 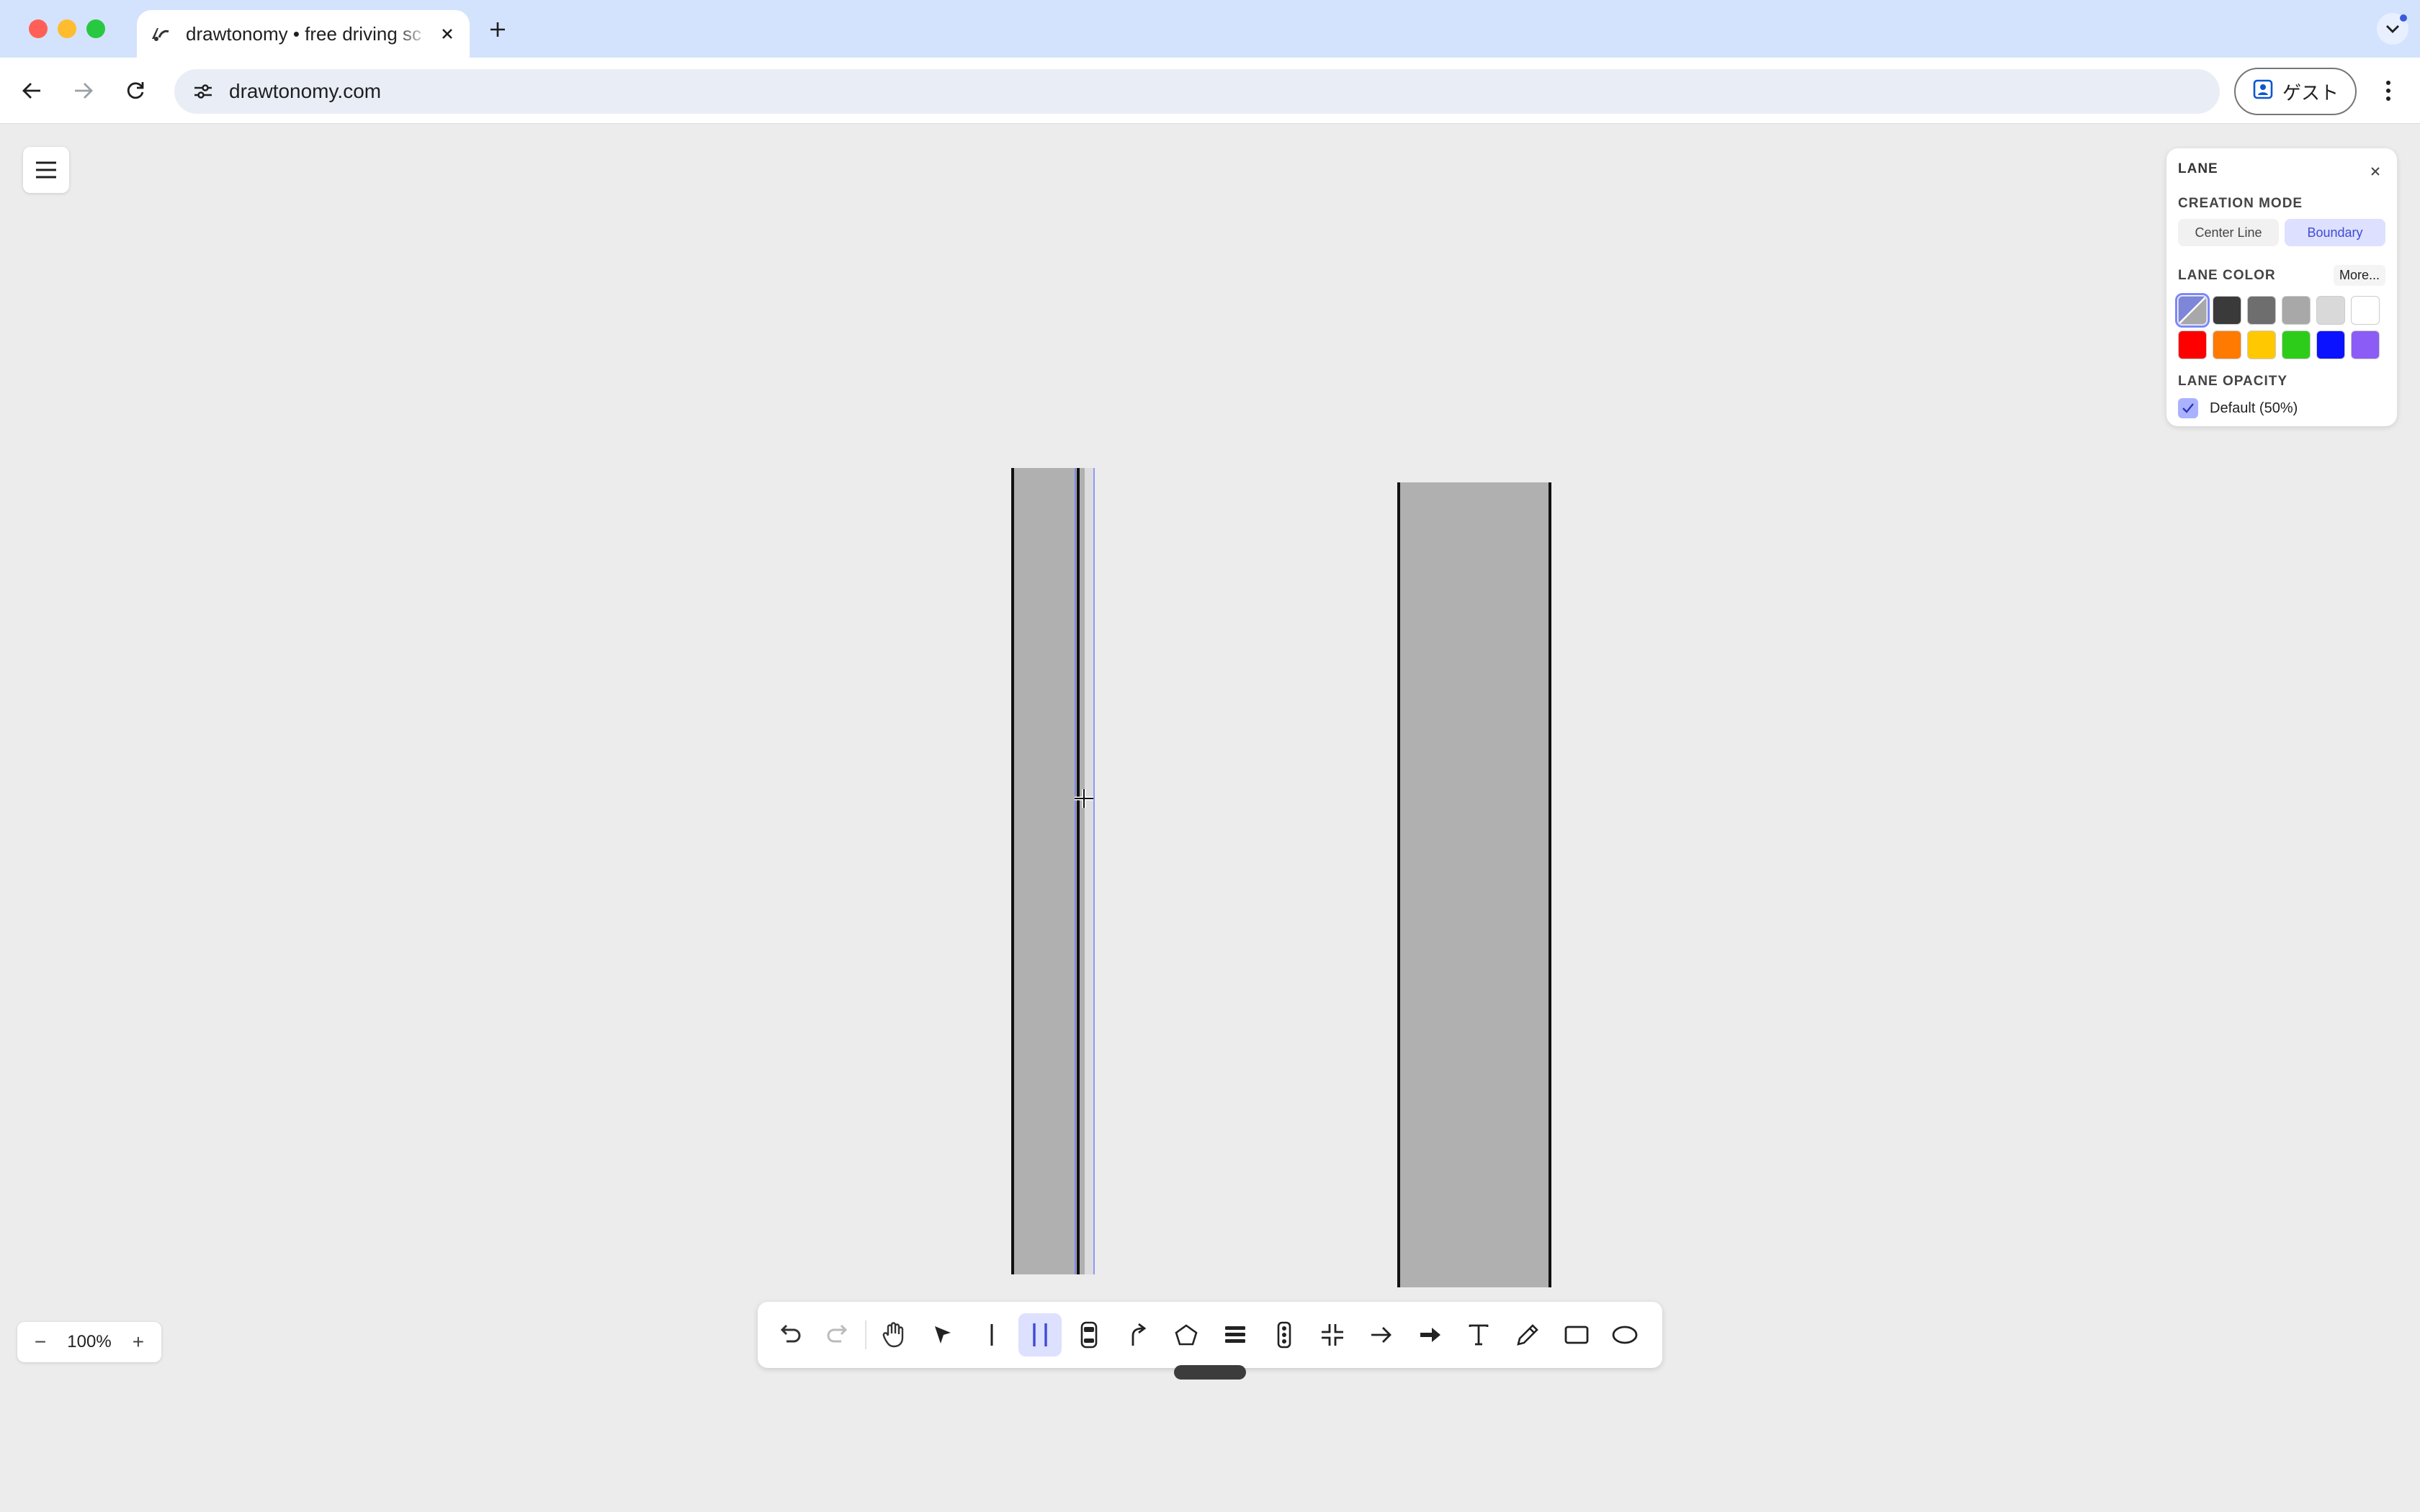 What do you see at coordinates (31, 90) in the screenshot?
I see `back-arrow-icon` at bounding box center [31, 90].